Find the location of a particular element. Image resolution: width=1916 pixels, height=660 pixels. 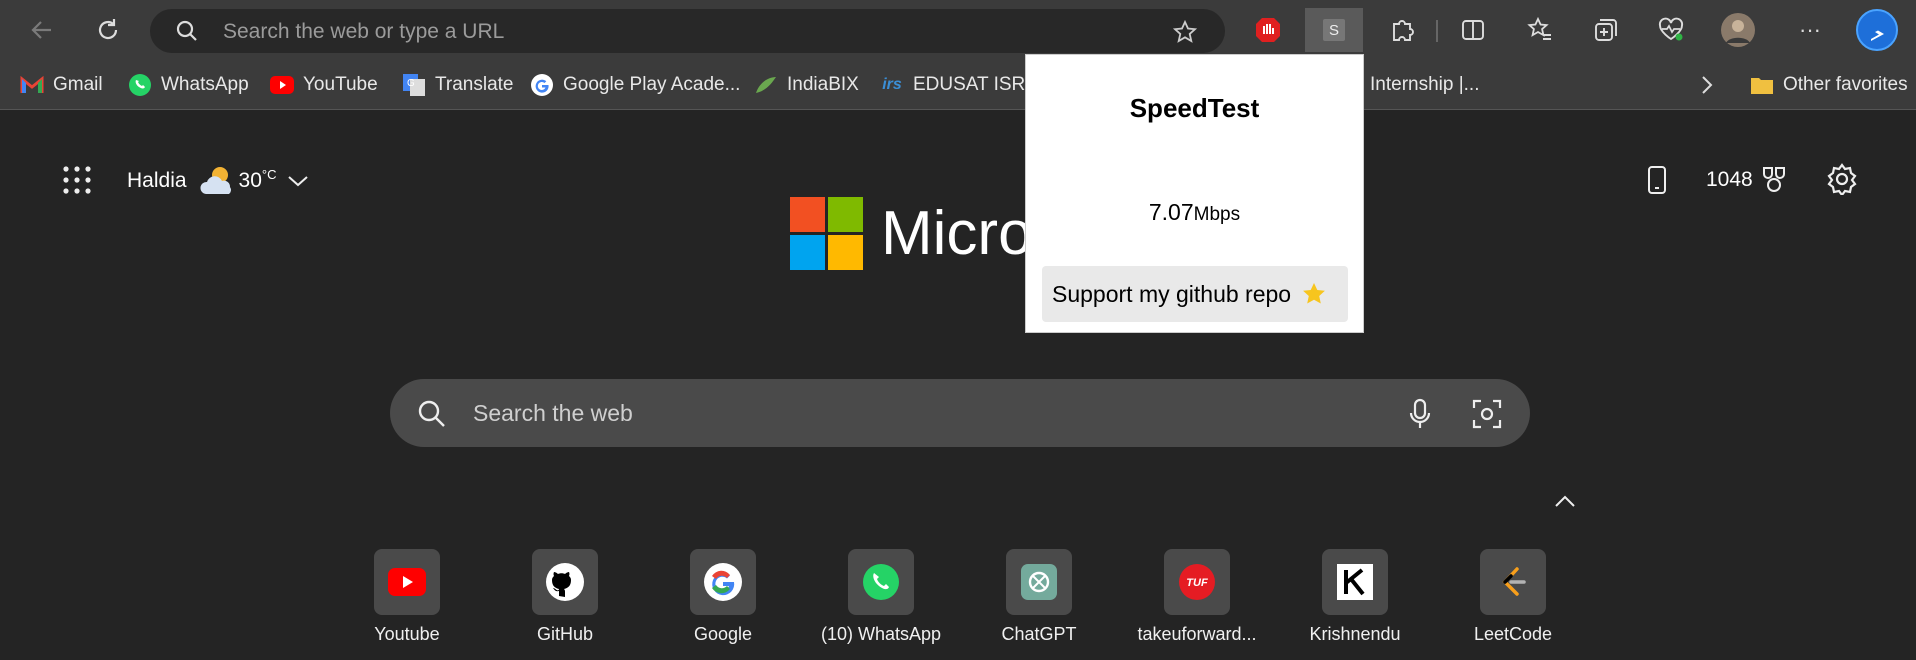

folder-icon is located at coordinates (1762, 85).